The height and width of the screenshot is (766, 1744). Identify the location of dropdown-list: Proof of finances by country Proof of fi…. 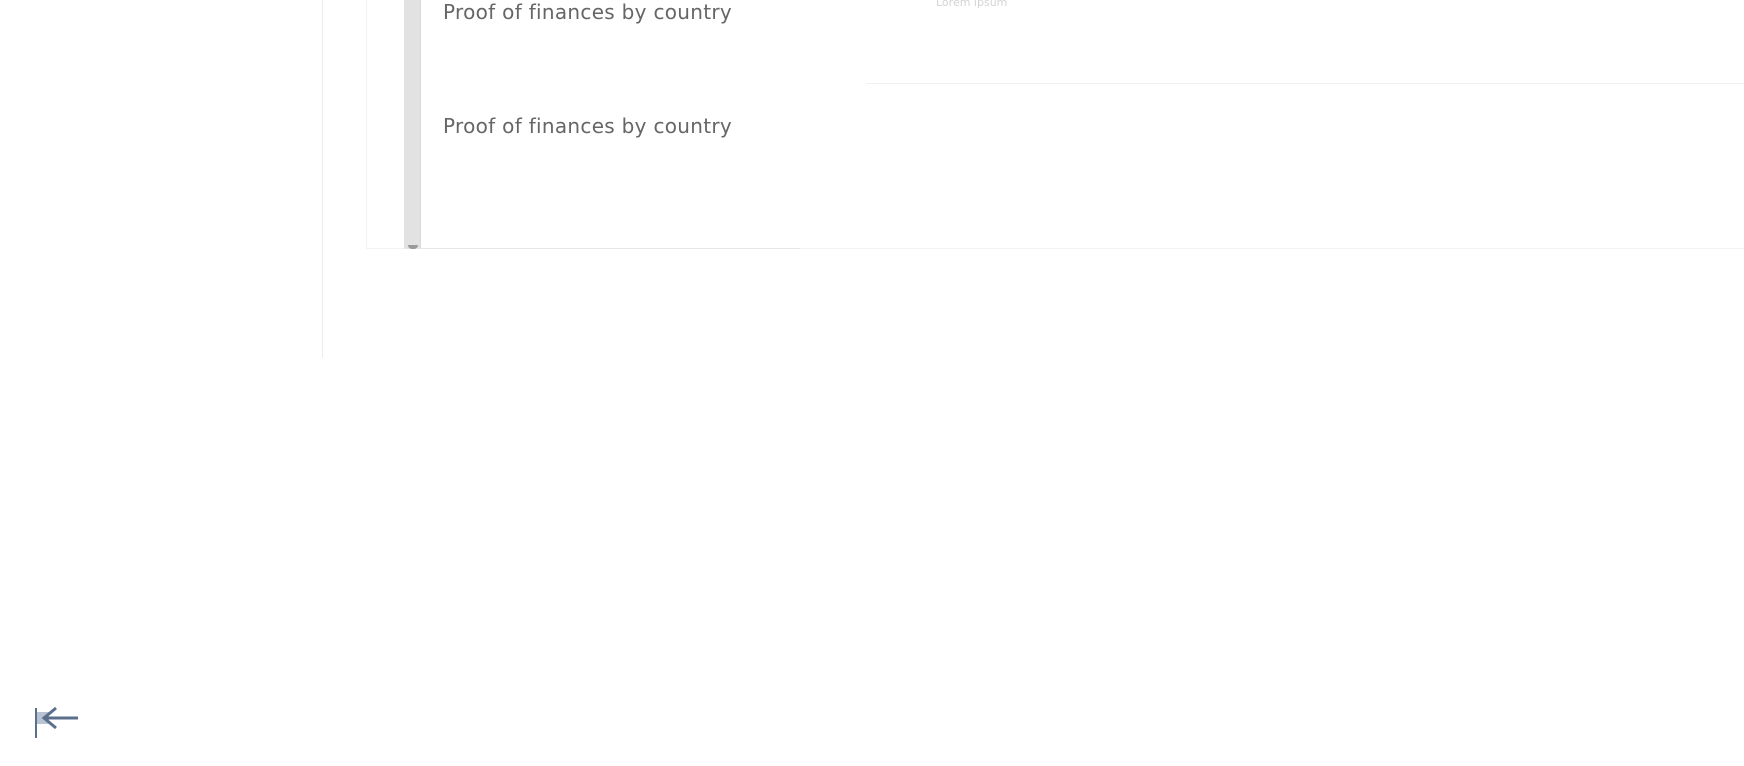
(602, 124).